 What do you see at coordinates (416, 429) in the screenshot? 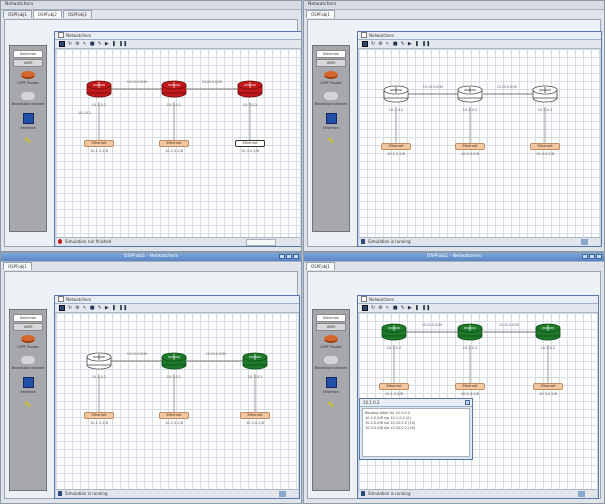
I see `routing-table-dialog: 10.1.0.2 Routing table for 10.1.0.2` at bounding box center [416, 429].